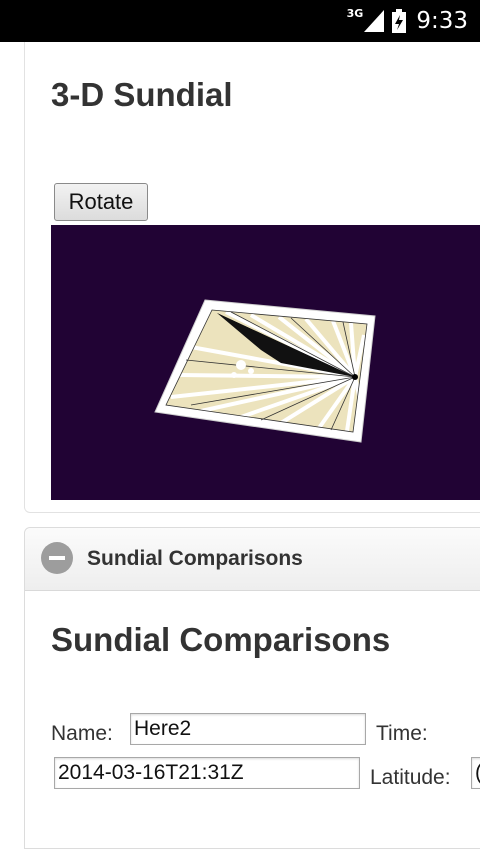 The image size is (480, 849). I want to click on status-bar: 3G 9:33, so click(240, 21).